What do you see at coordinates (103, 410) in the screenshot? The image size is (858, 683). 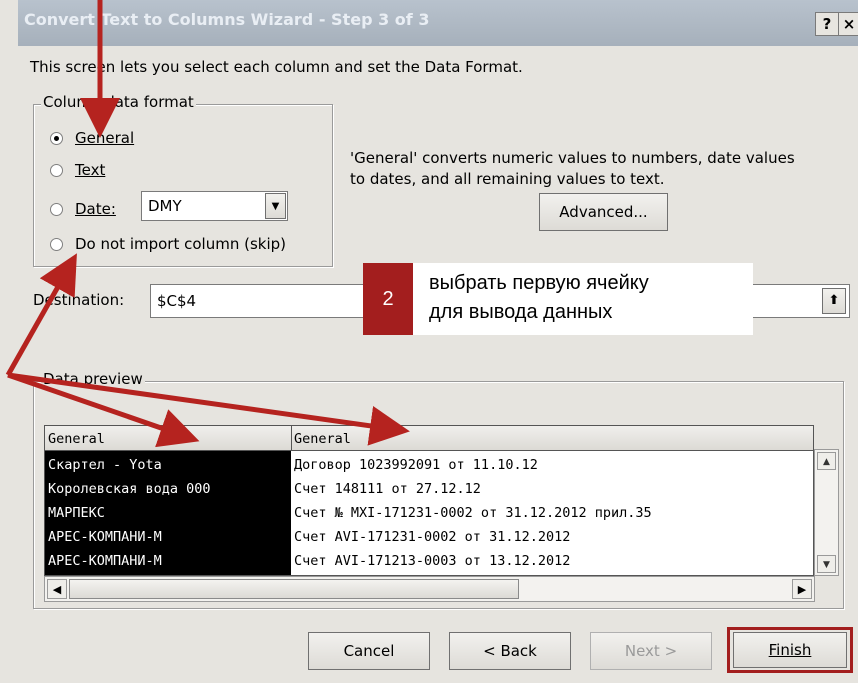 I see `arrow-to-first-column` at bounding box center [103, 410].